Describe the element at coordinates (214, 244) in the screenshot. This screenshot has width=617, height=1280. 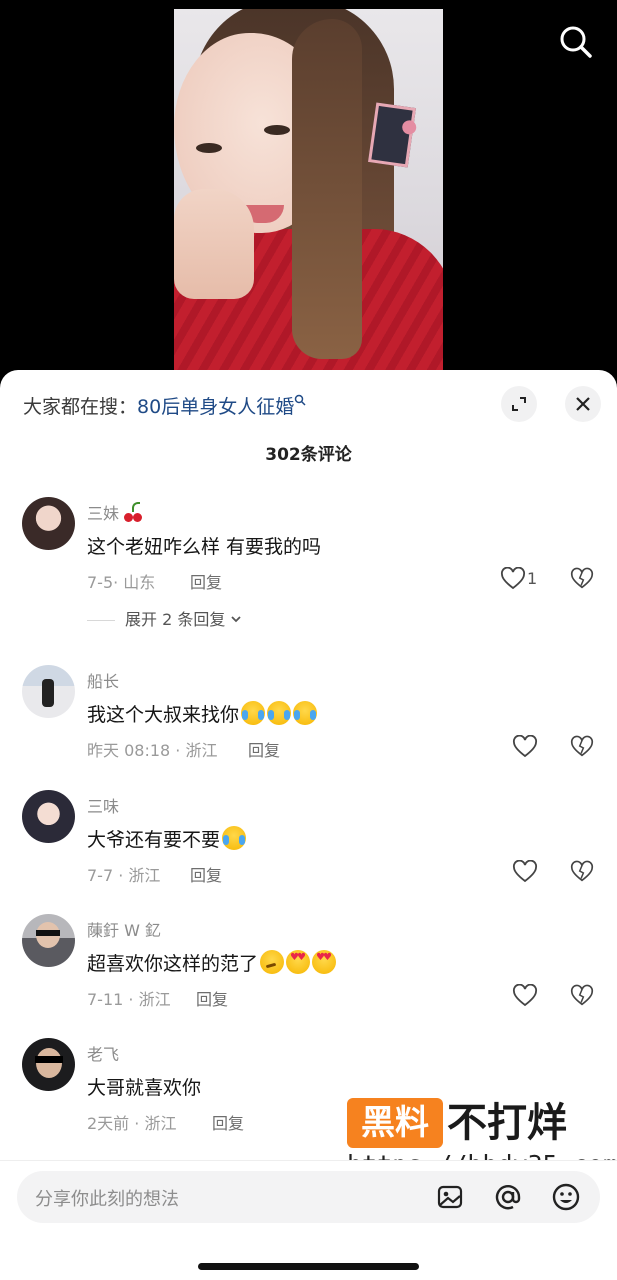
I see `video-hand-shape` at that location.